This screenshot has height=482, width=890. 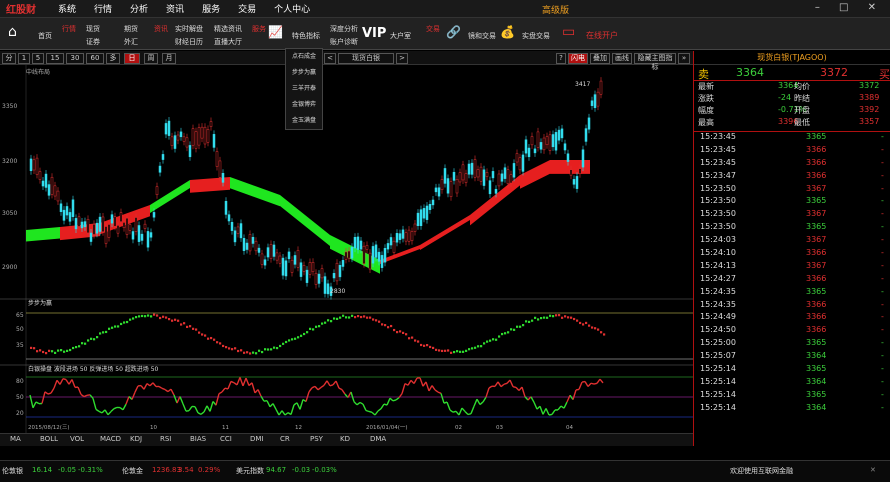 I want to click on status-close-icon: ✕, so click(x=873, y=470).